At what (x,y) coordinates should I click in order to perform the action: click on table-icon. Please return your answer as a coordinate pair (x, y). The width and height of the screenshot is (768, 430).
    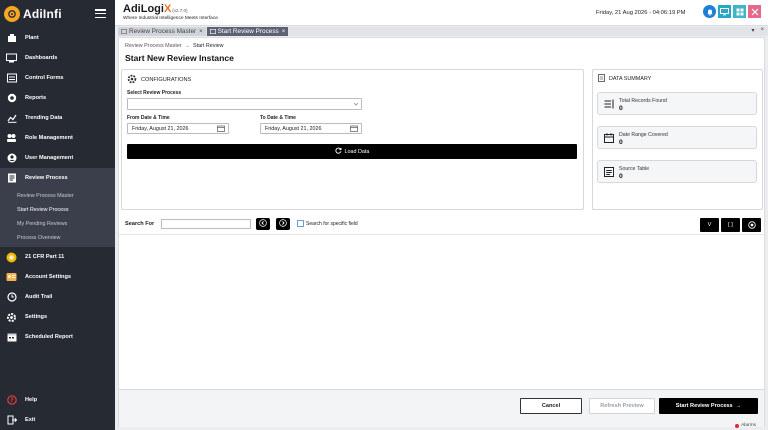
    Looking at the image, I should click on (609, 173).